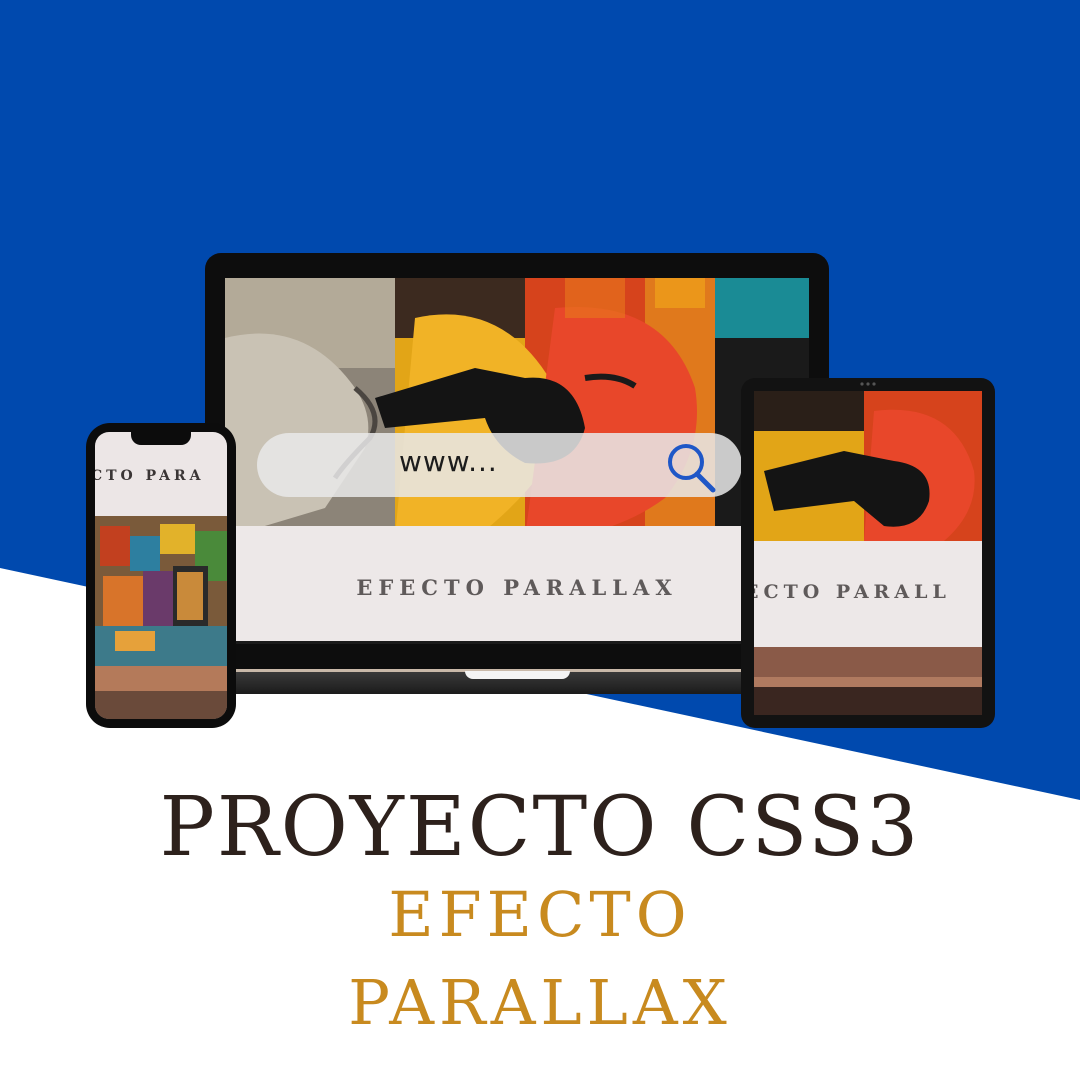 This screenshot has width=1080, height=1080. I want to click on subtitle-line-2: PARALLAX, so click(540, 1002).